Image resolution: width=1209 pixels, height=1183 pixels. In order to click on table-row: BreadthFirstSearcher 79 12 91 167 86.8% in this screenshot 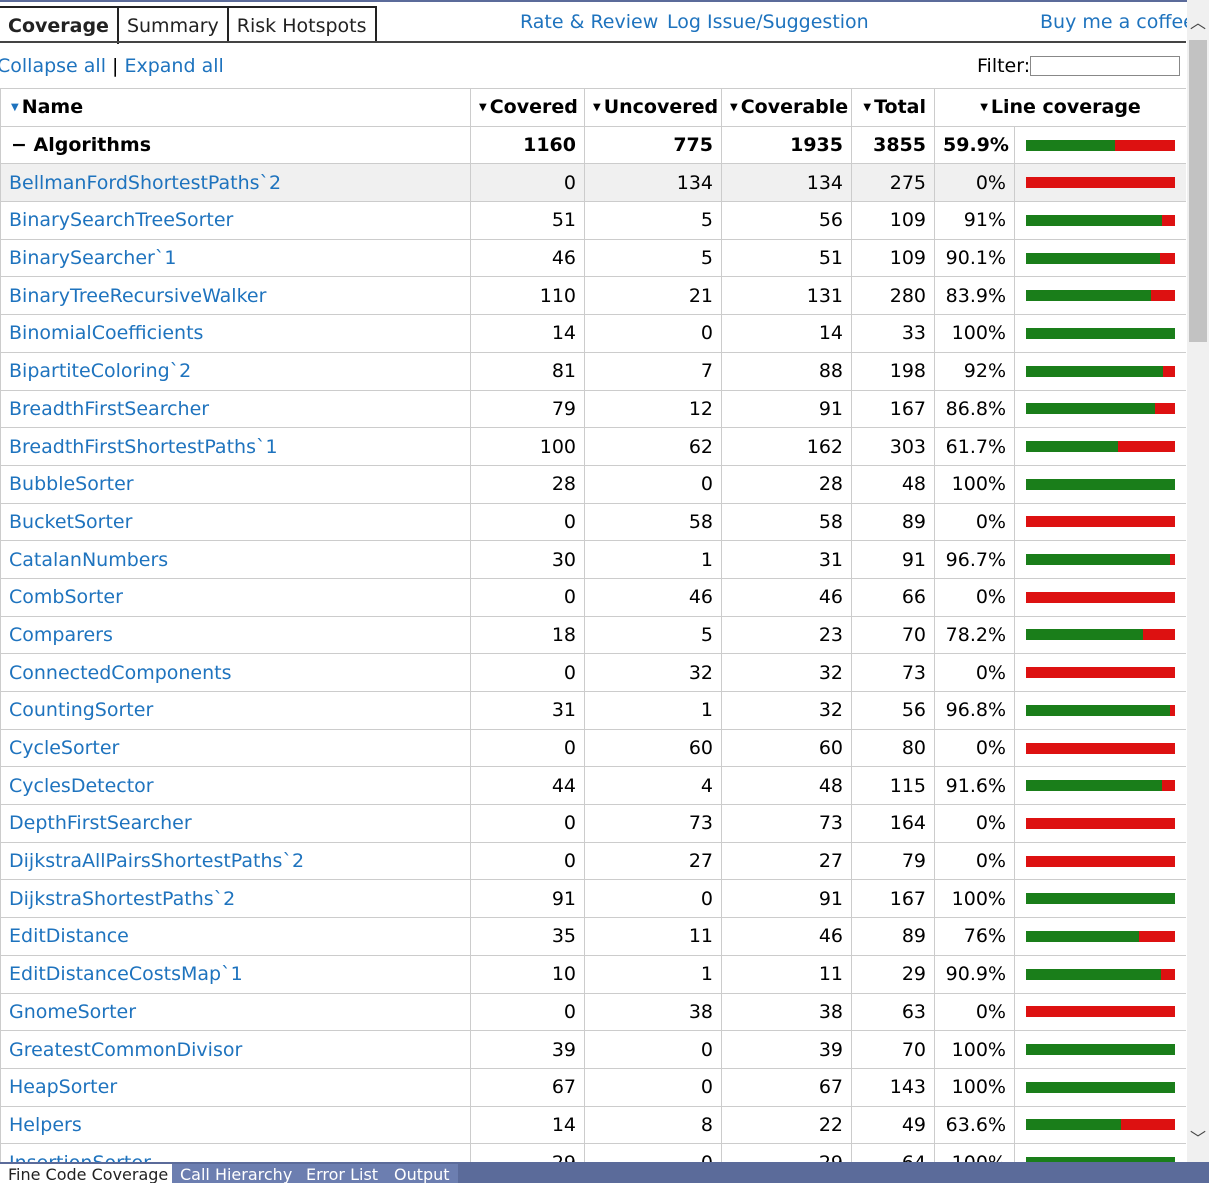, I will do `click(593, 409)`.